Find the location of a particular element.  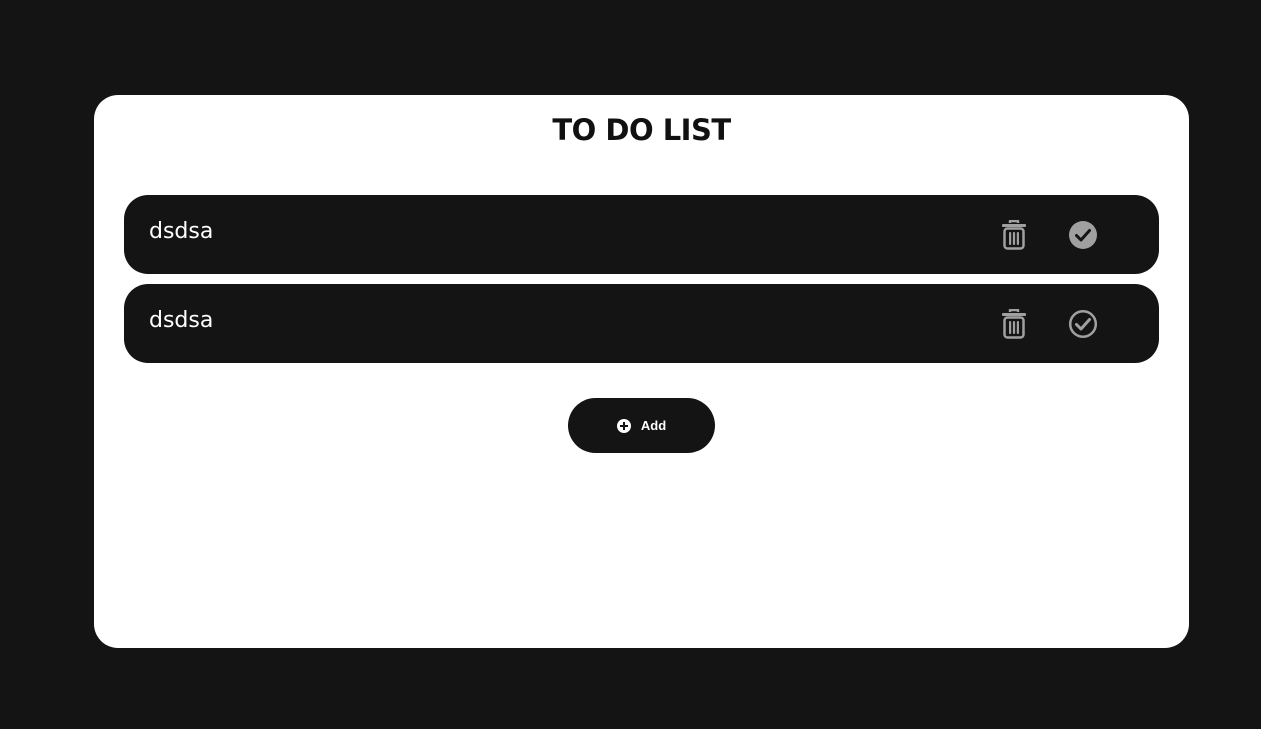

plus-circle-icon is located at coordinates (623, 425).